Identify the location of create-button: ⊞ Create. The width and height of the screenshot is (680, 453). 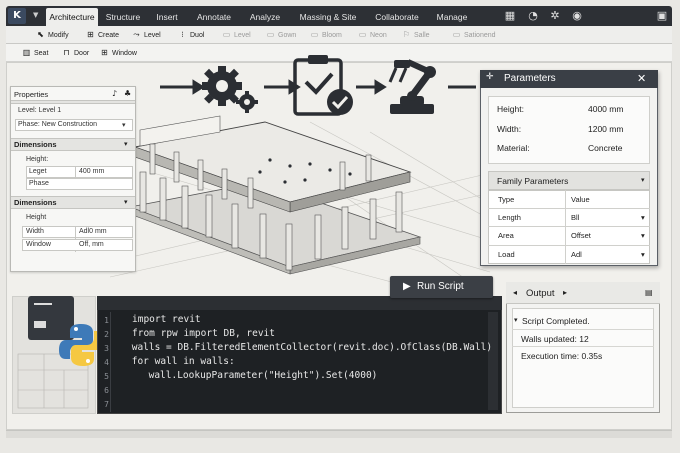
(102, 35).